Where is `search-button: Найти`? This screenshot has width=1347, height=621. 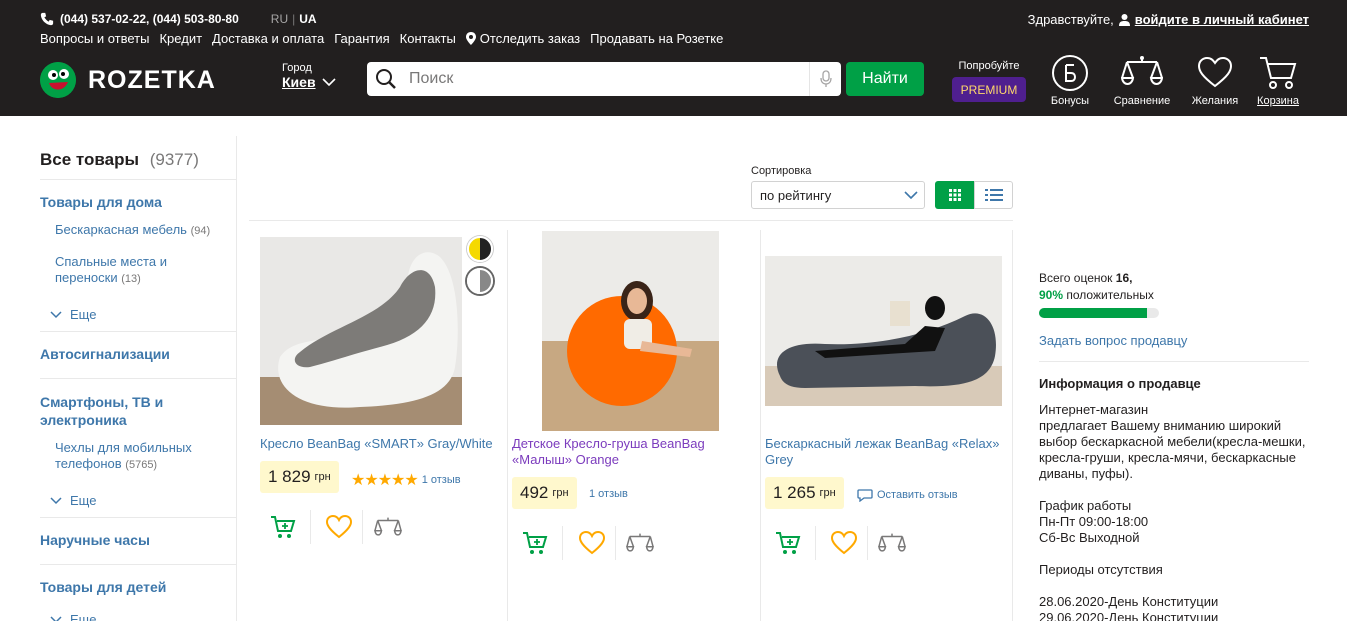 search-button: Найти is located at coordinates (885, 79).